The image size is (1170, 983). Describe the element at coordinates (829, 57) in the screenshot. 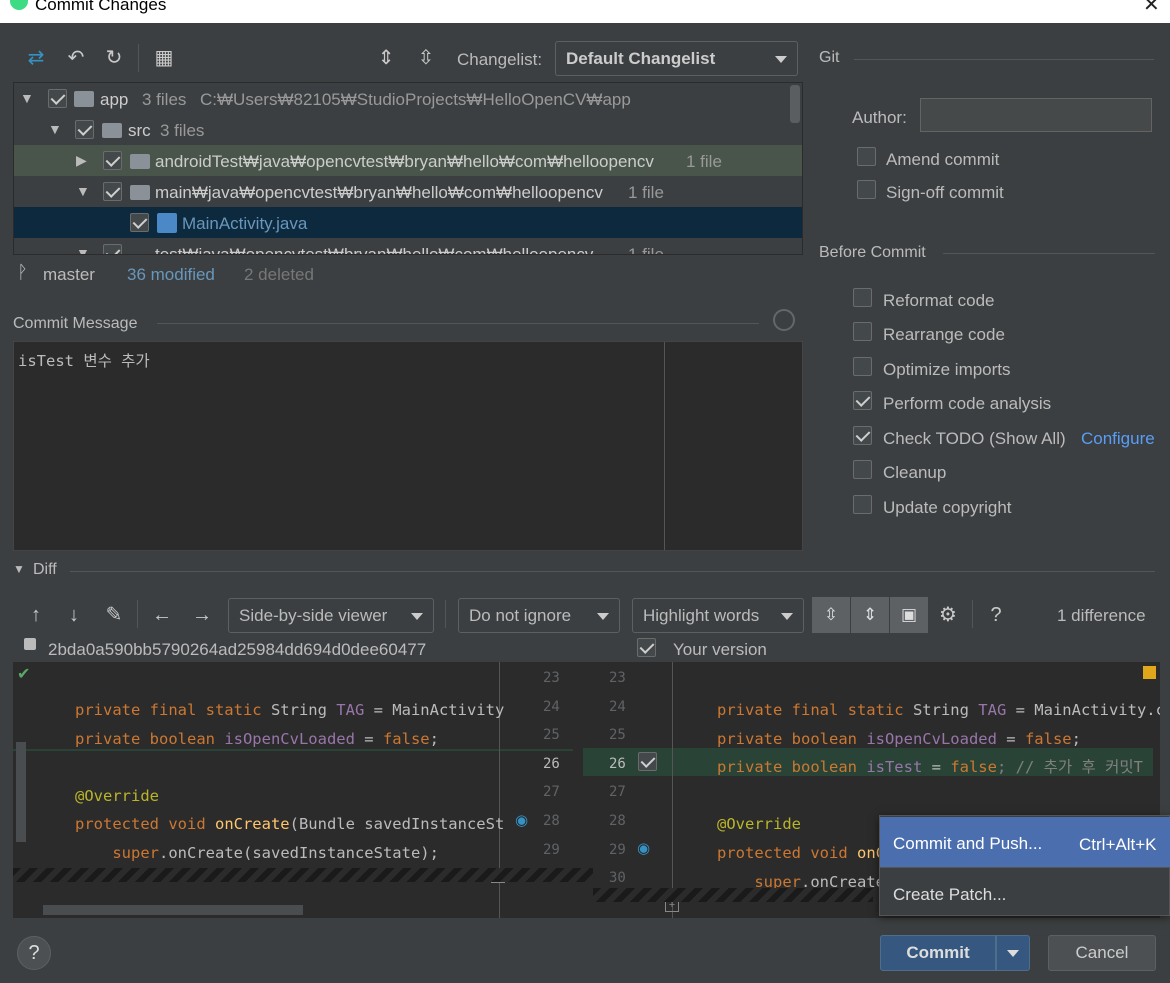

I see `git-section-title: Git` at that location.